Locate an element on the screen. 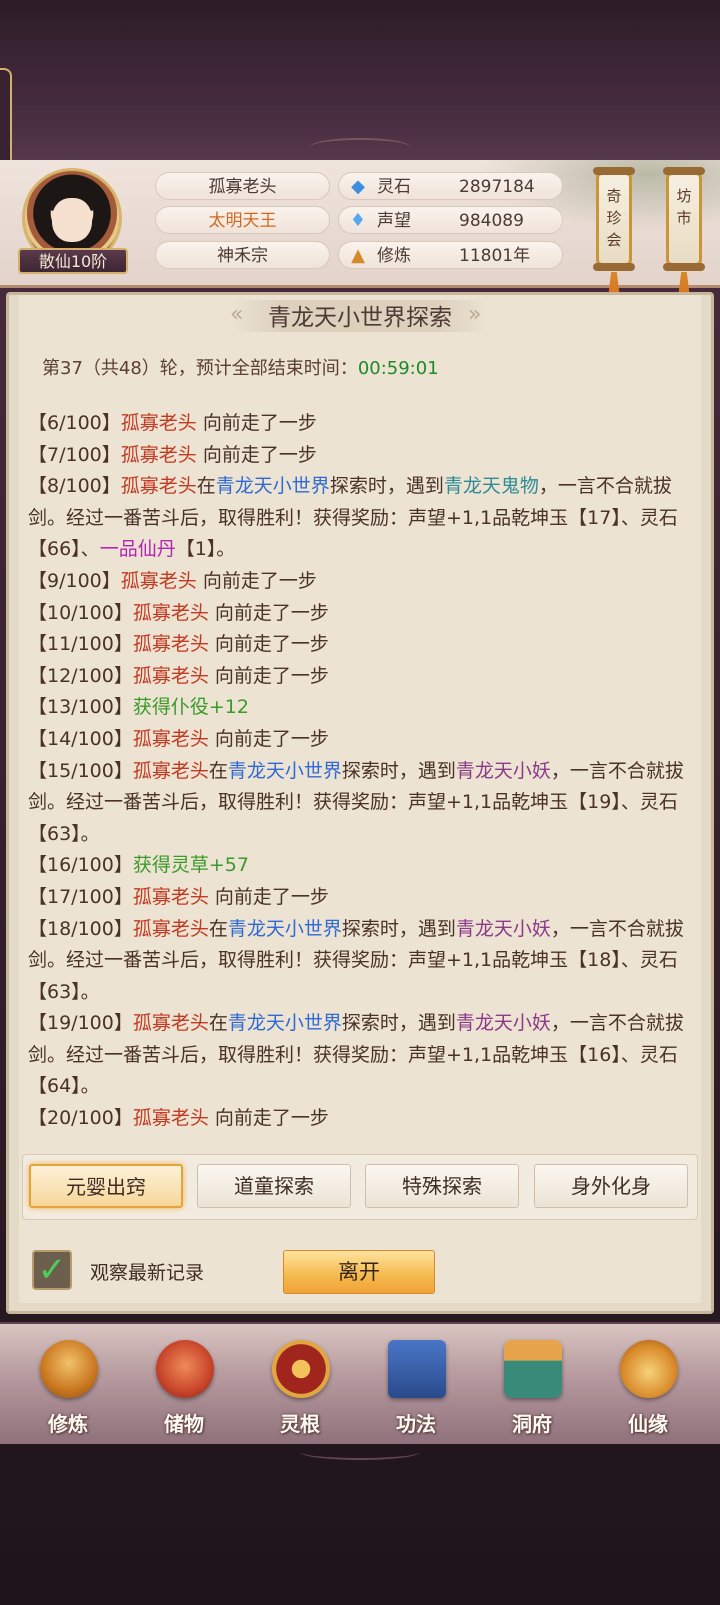 Image resolution: width=720 pixels, height=1605 pixels. nav-cultivate: 修炼 is located at coordinates (68, 1385).